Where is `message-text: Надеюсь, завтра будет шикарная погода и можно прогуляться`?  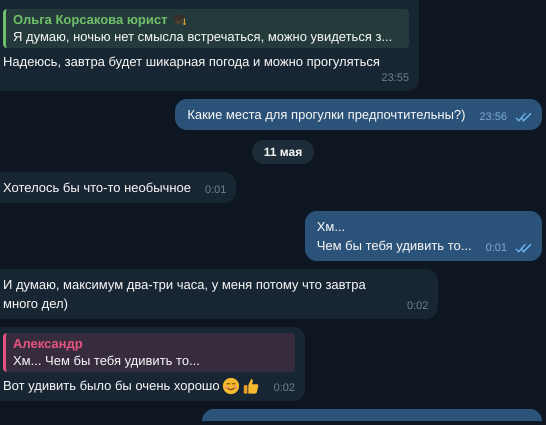
message-text: Надеюсь, завтра будет шикарная погода и можно прогуляться is located at coordinates (191, 62).